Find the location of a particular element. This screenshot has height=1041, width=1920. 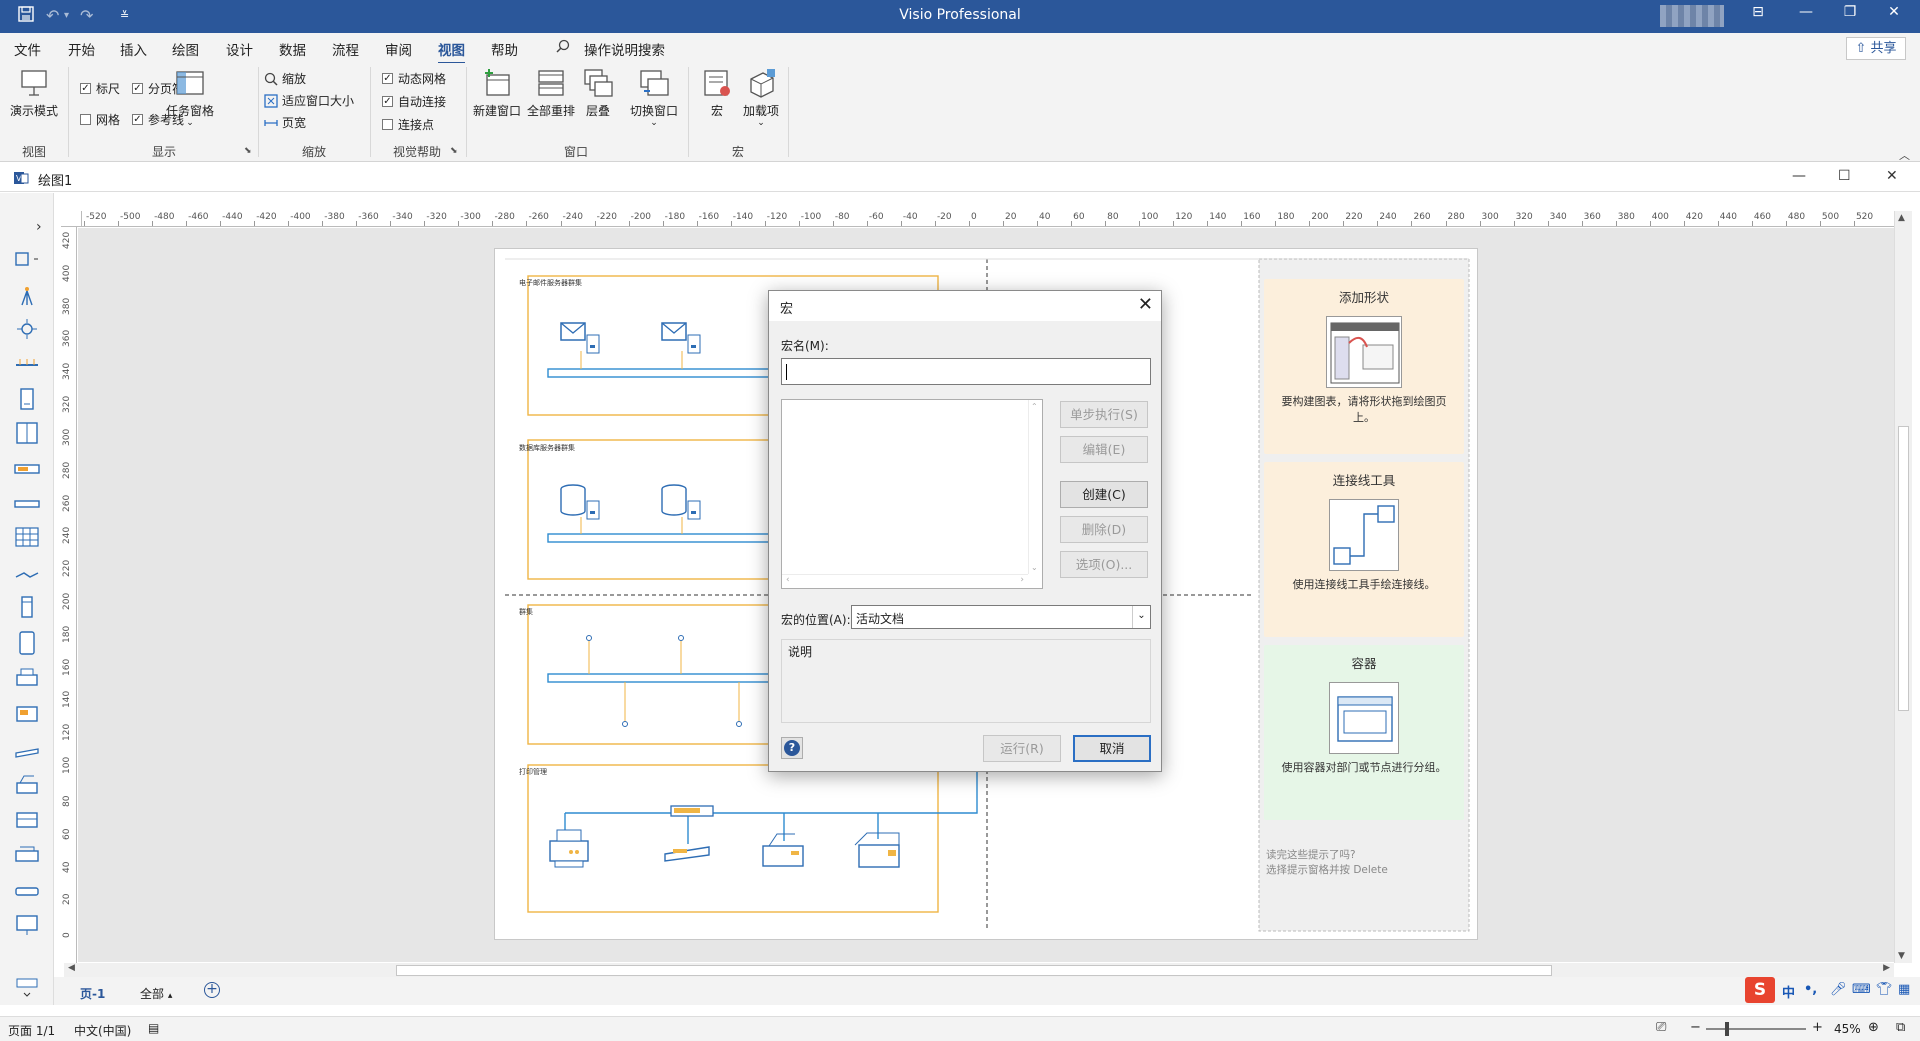

presentation-mode-button: 演示模式 is located at coordinates (34, 93).